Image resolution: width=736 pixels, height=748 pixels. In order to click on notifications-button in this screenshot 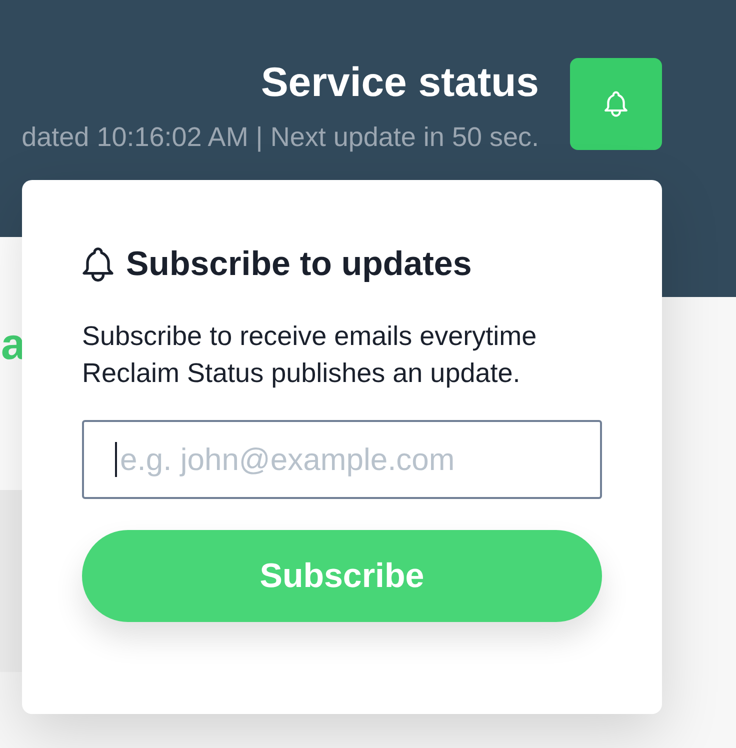, I will do `click(616, 104)`.